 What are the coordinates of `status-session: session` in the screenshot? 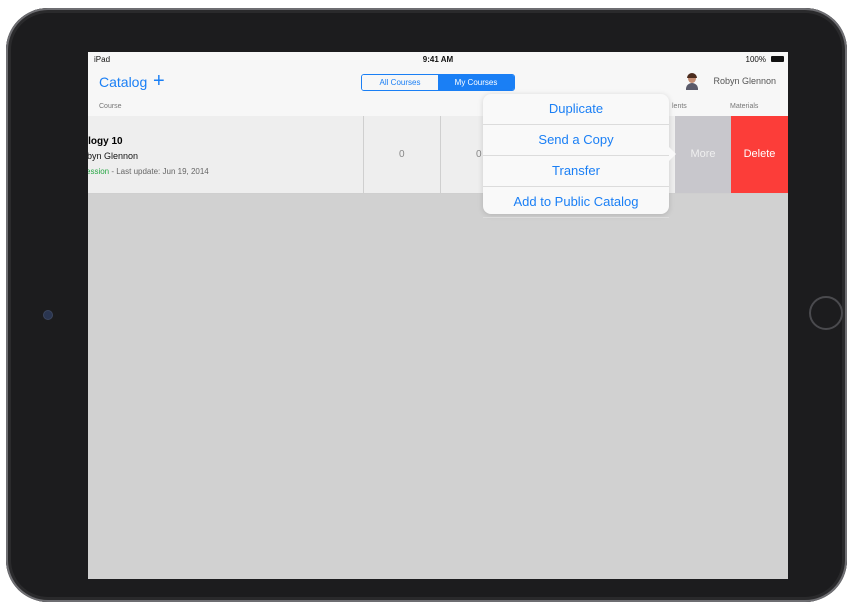 It's located at (99, 171).